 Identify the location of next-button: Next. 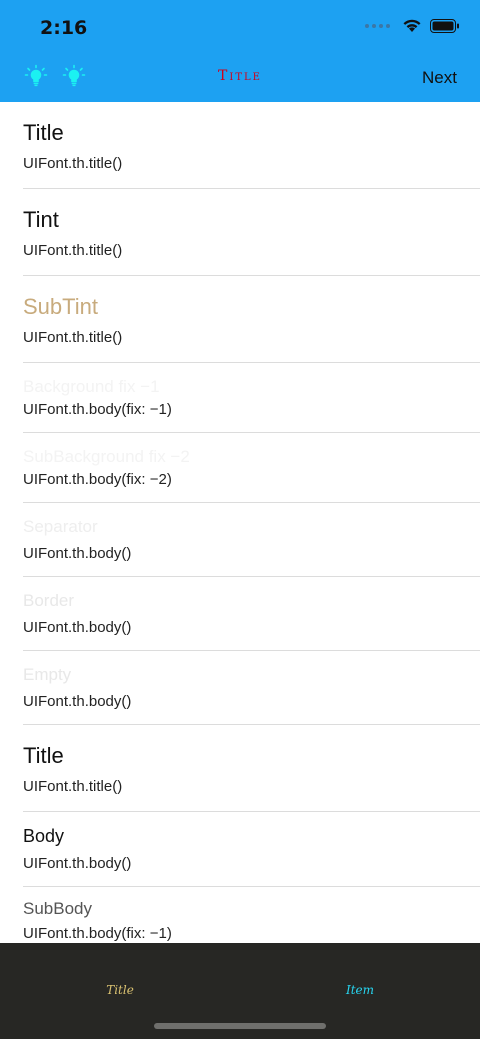
(439, 78).